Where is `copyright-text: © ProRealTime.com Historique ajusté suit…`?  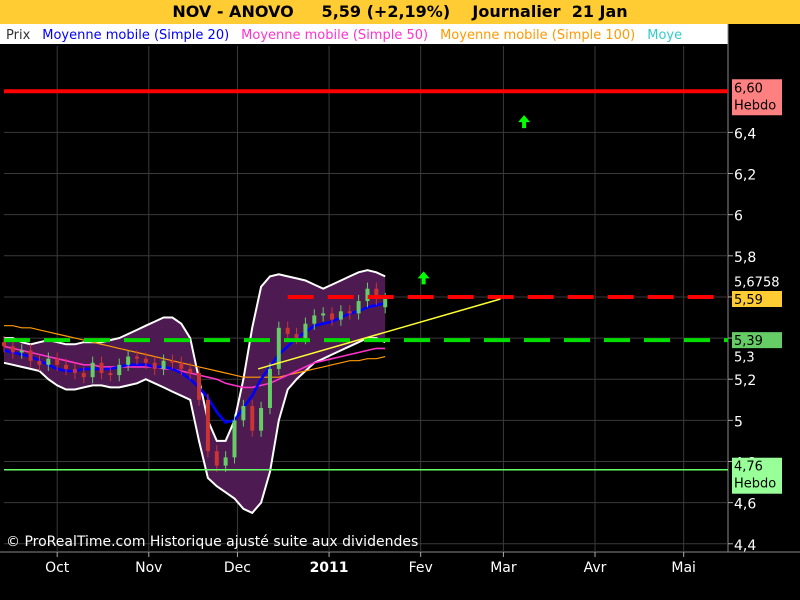
copyright-text: © ProRealTime.com Historique ajusté suit… is located at coordinates (212, 542).